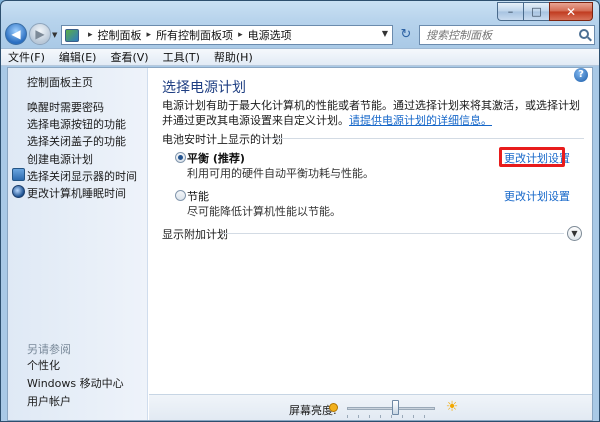  Describe the element at coordinates (333, 407) in the screenshot. I see `brightness-low-icon` at that location.